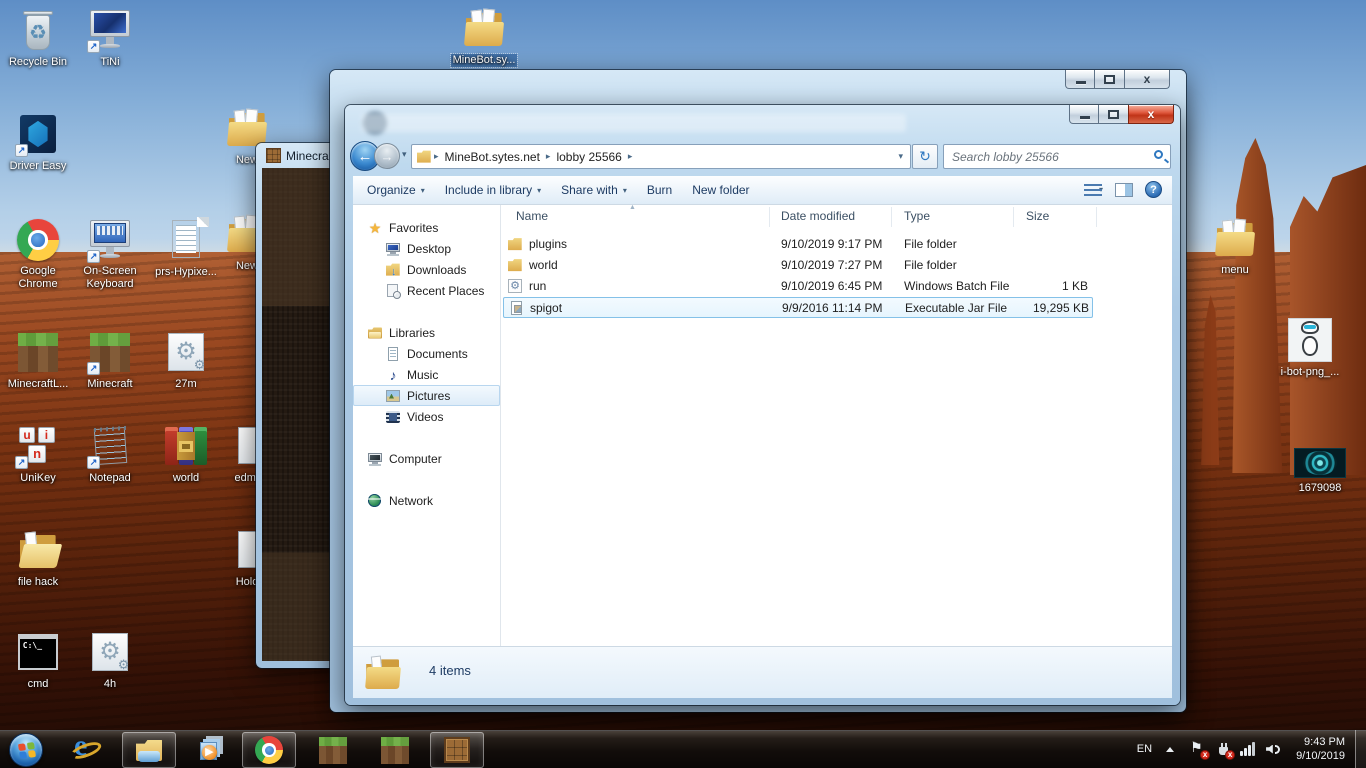 The image size is (1366, 768). I want to click on desktop-icon-label: Google Chrome, so click(38, 277).